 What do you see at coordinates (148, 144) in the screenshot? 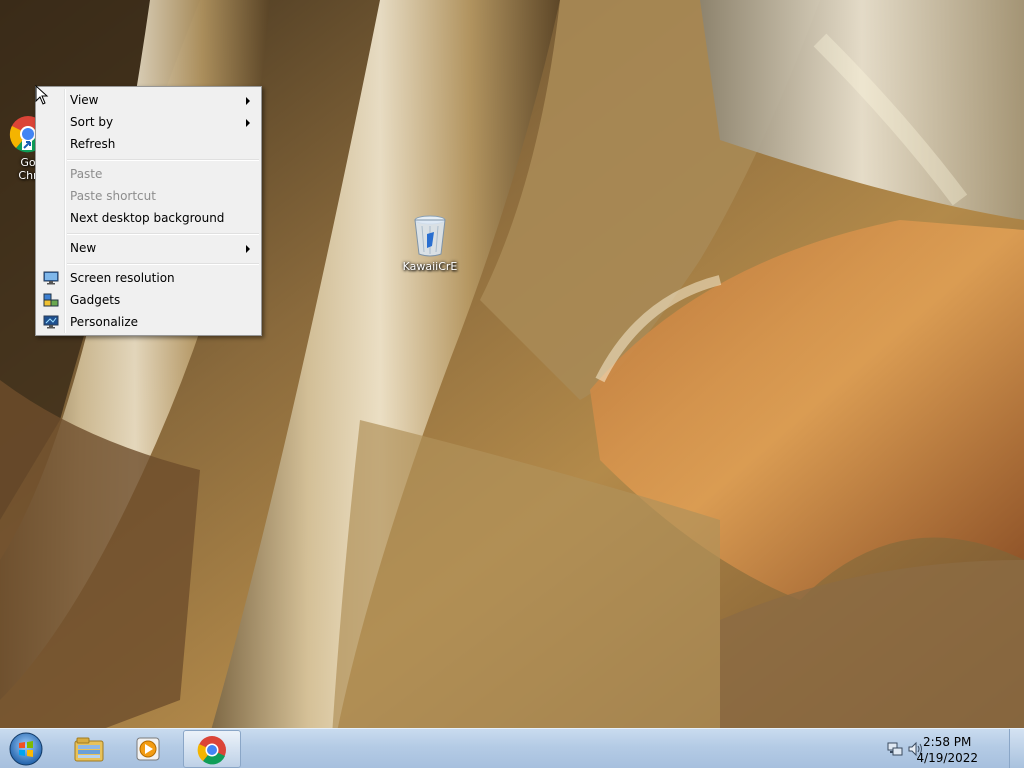
I see `menu-item-refresh: Refresh` at bounding box center [148, 144].